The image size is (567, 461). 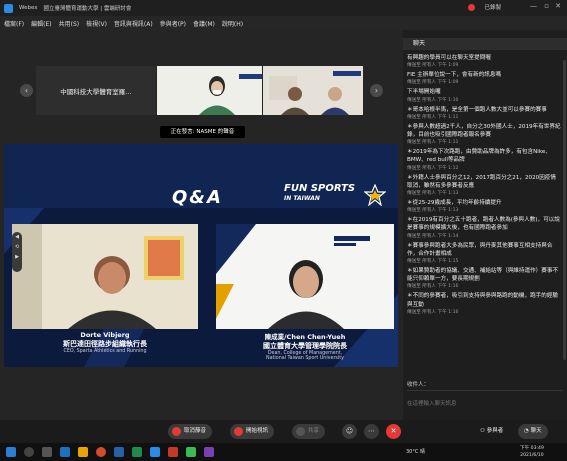 I want to click on onenote-icon, so click(x=209, y=452).